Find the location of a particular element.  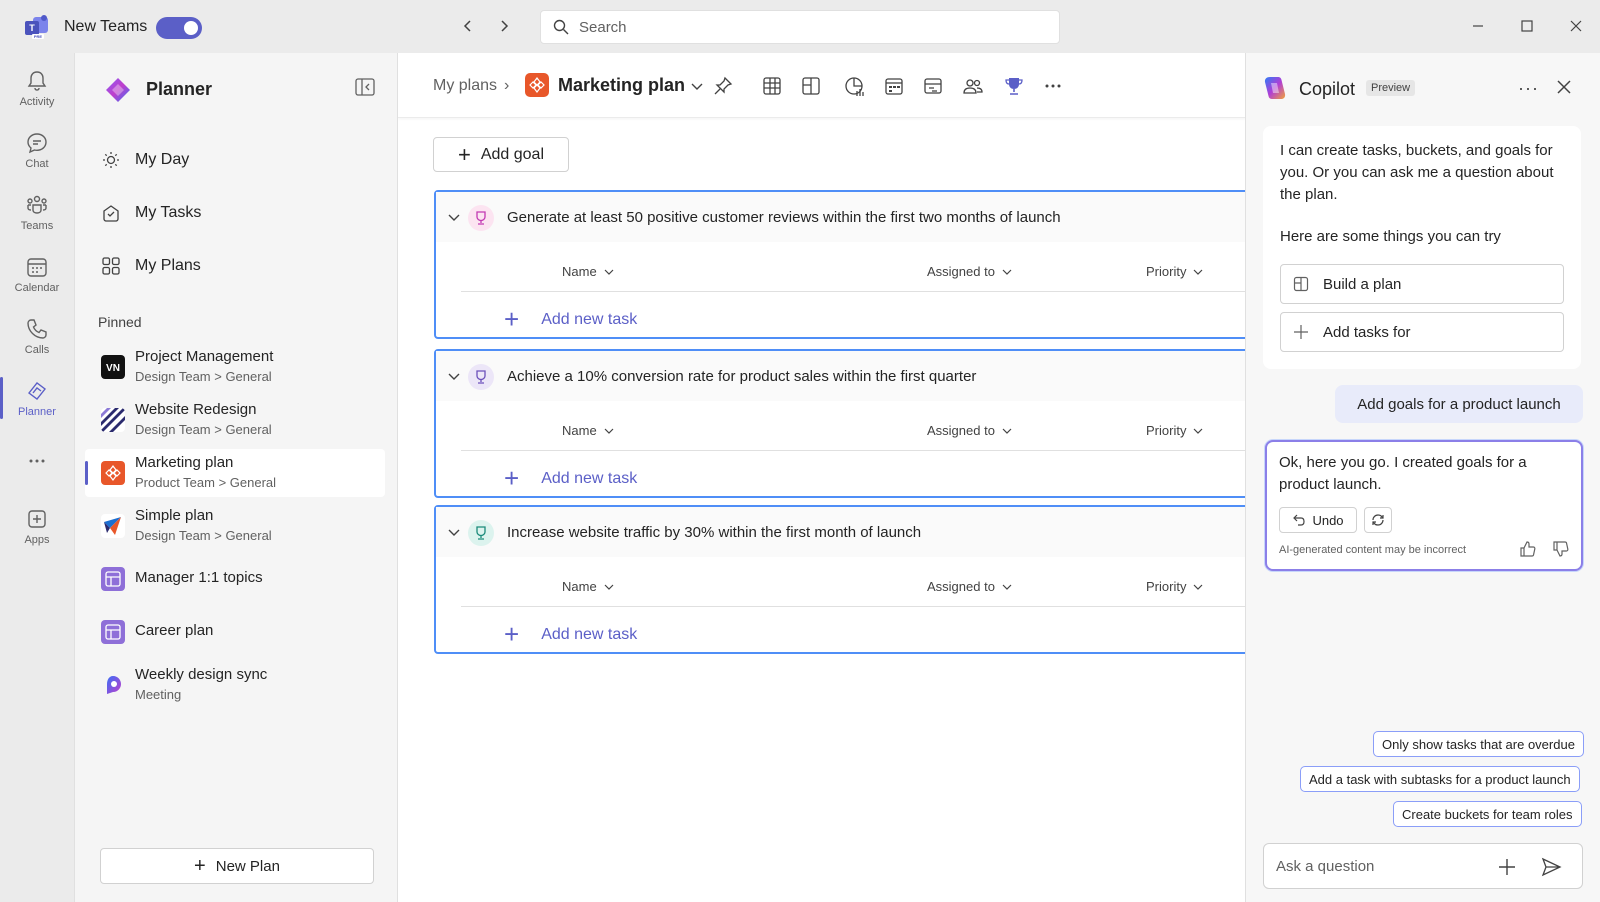

rail-item-calendar: Calendar is located at coordinates (37, 274).